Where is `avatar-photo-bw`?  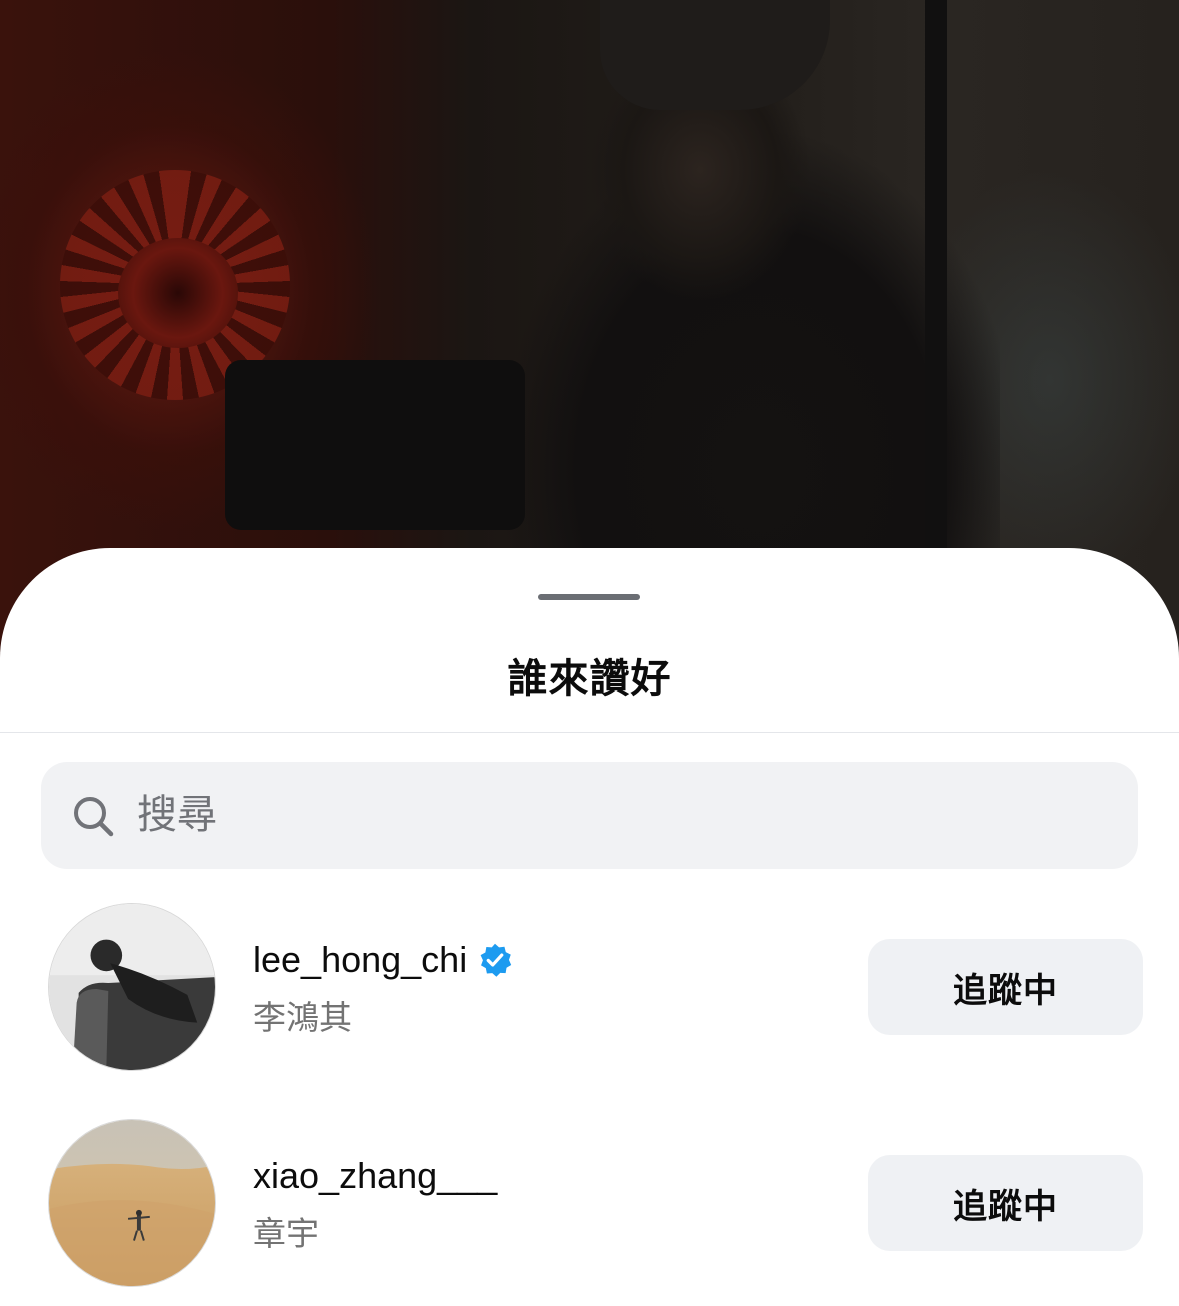
avatar-photo-bw is located at coordinates (132, 987).